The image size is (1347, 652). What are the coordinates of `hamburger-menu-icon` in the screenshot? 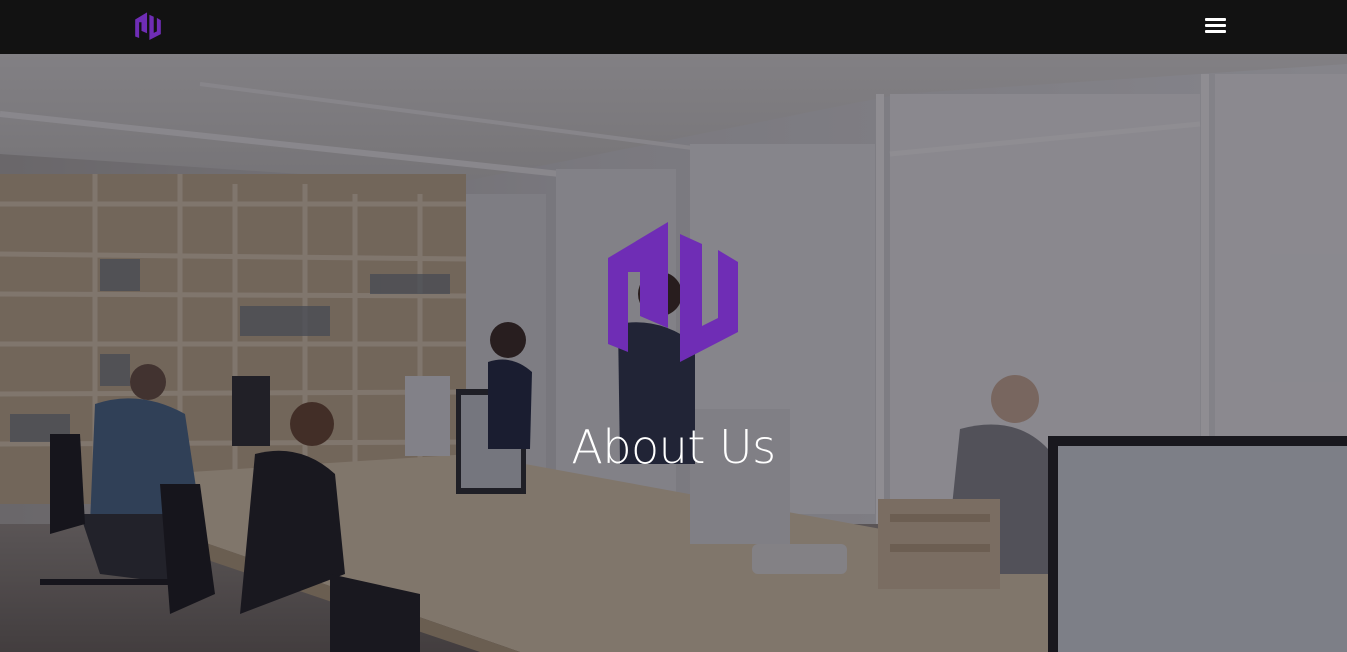 It's located at (1215, 19).